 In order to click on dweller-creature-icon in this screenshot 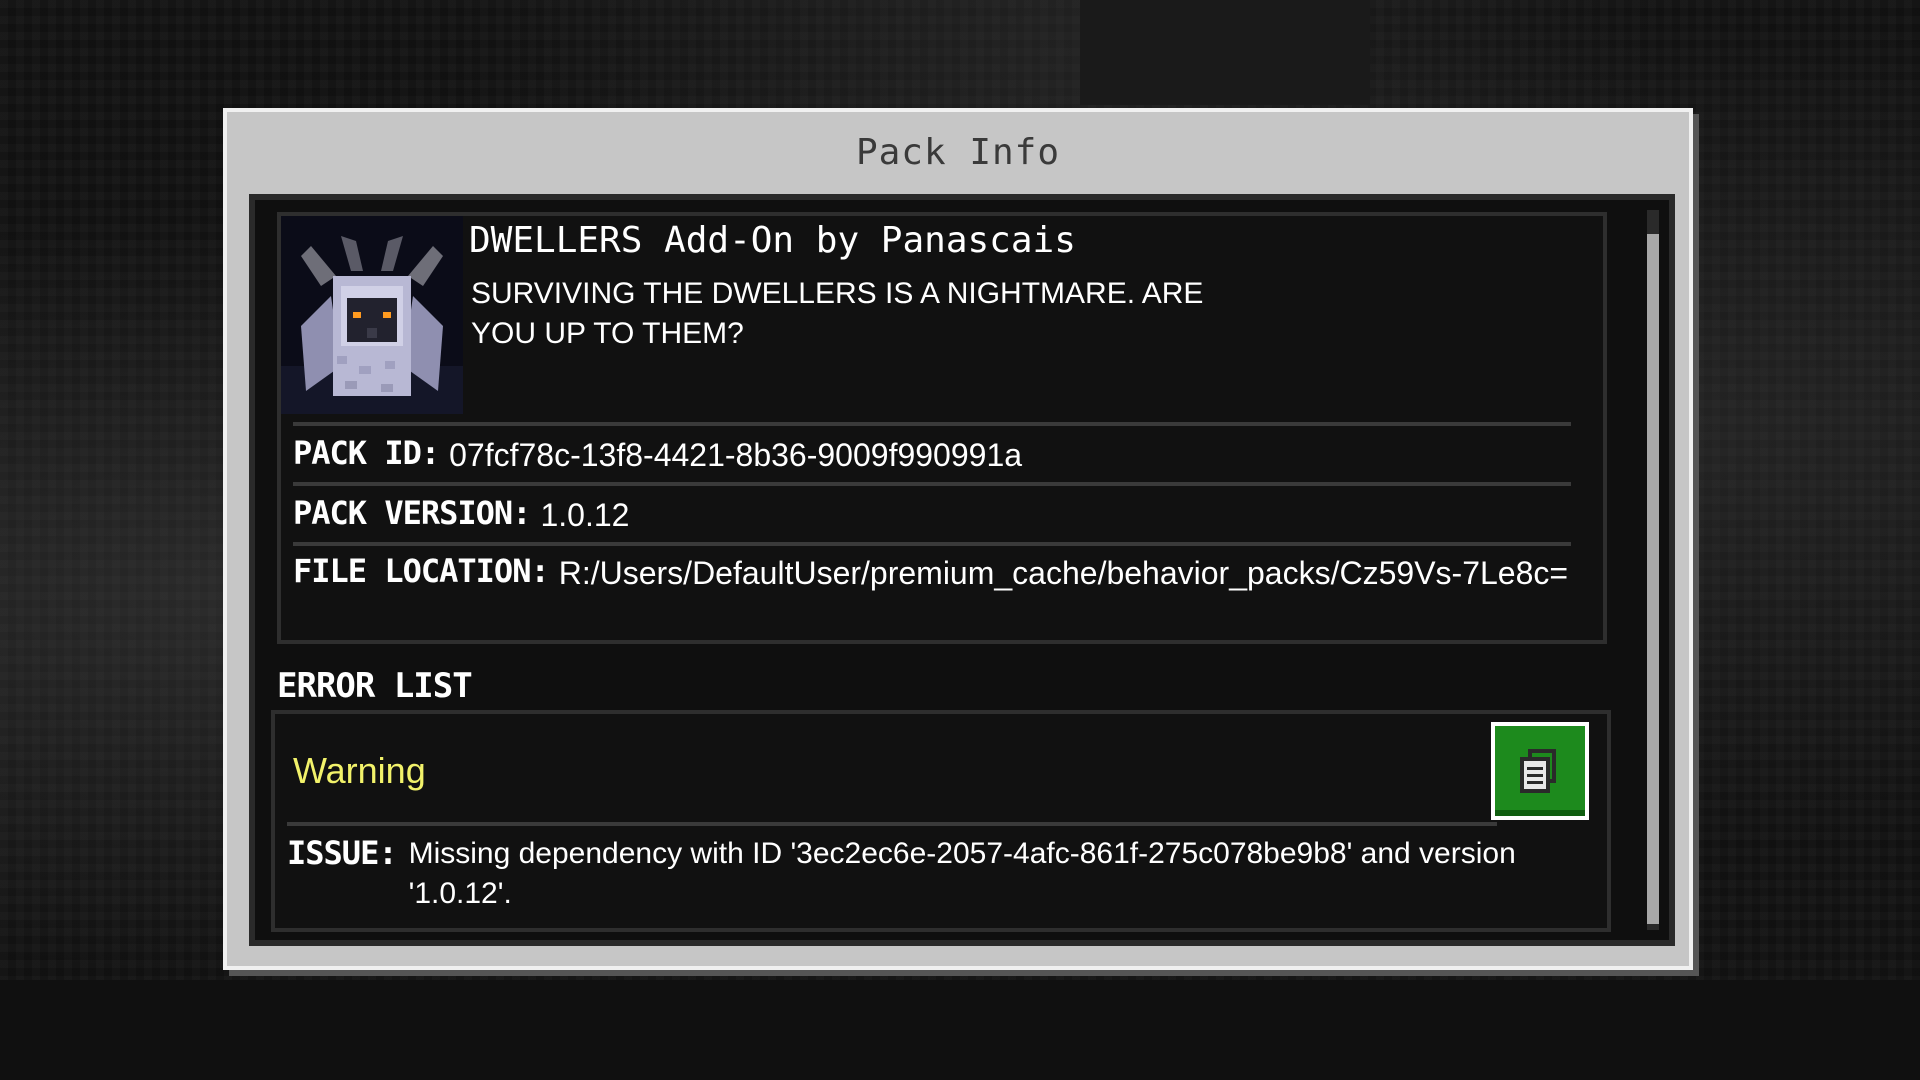, I will do `click(372, 315)`.